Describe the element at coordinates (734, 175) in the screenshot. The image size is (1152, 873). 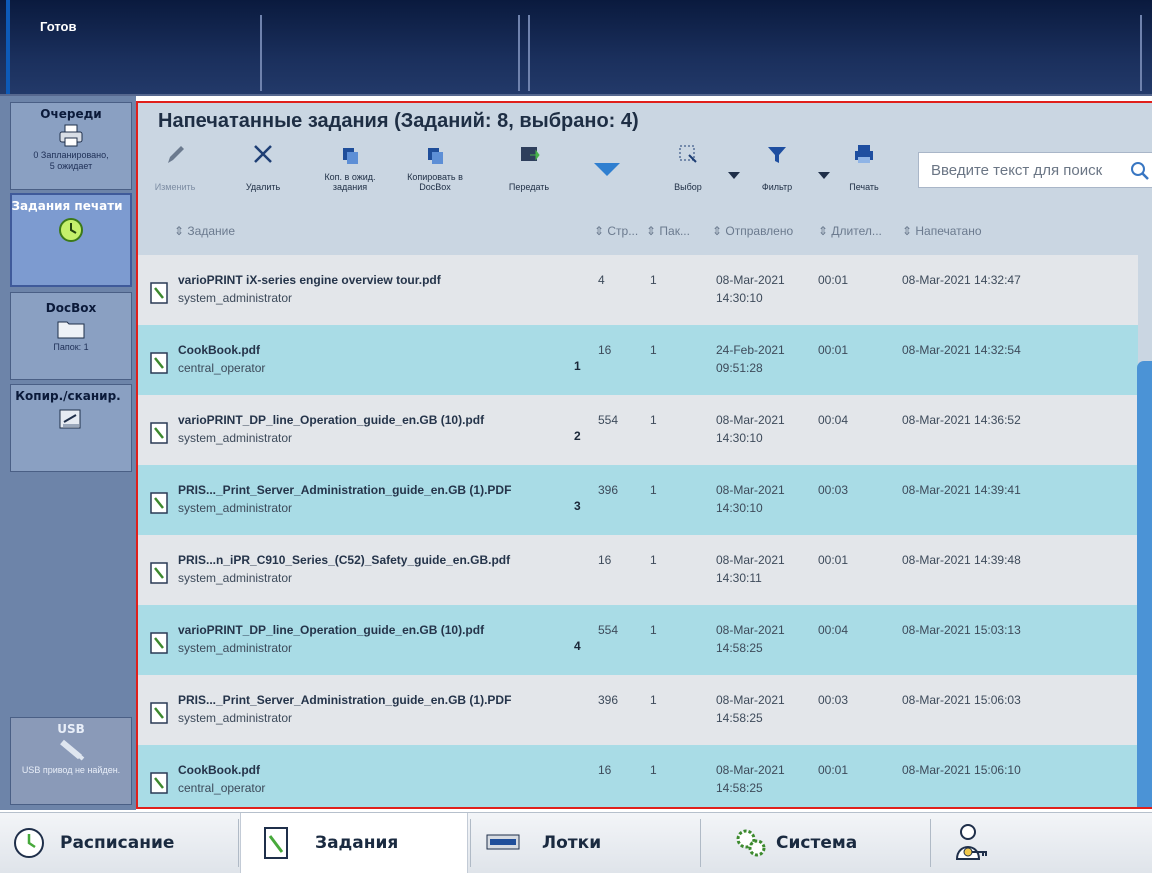
I see `select-dropdown-icon` at that location.